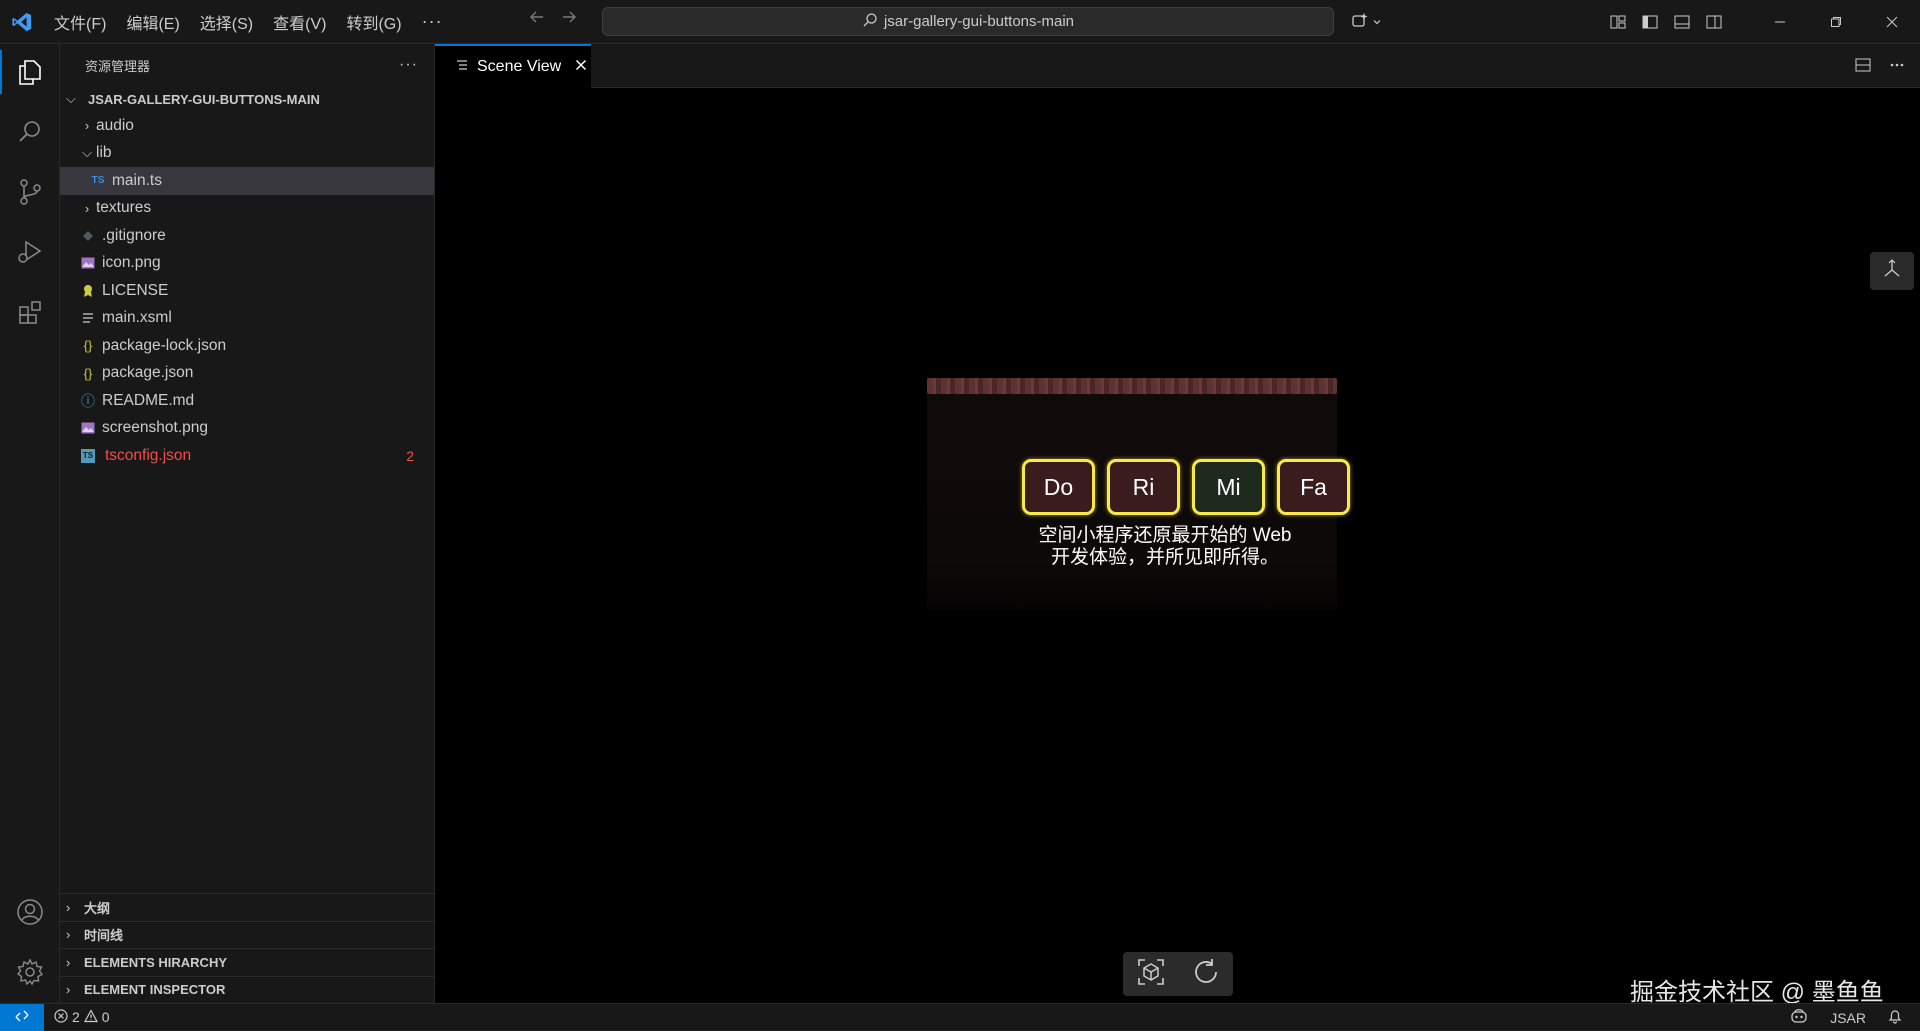  What do you see at coordinates (247, 65) in the screenshot?
I see `explorer-header: 资源管理器 ···` at bounding box center [247, 65].